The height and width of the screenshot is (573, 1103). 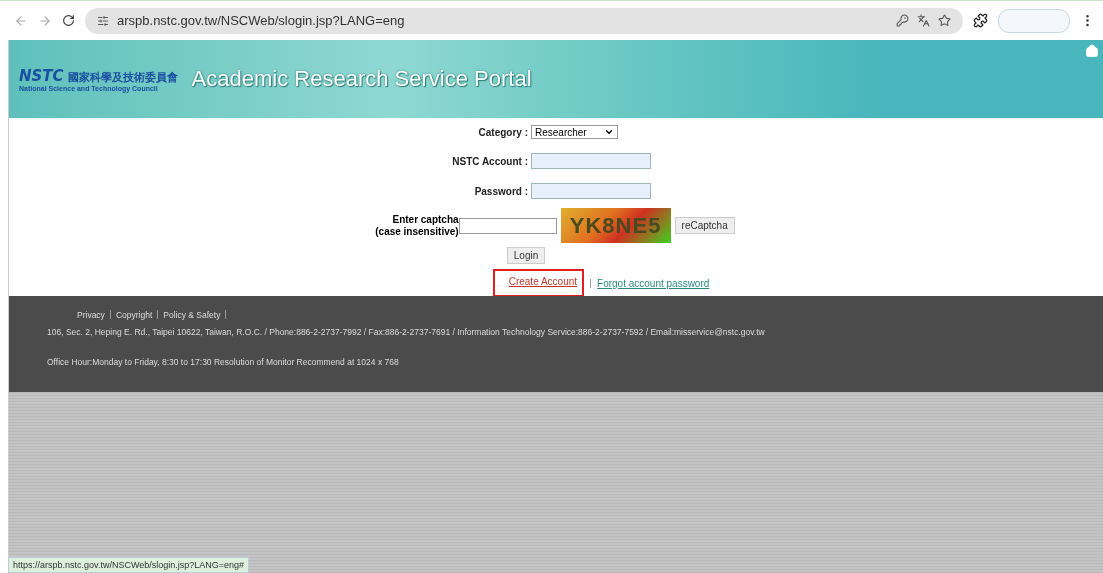 What do you see at coordinates (406, 332) in the screenshot?
I see `address-text: 106, Sec. 2, Heping E. Rd., Taipei 10622, Taiwan, R.O.C. / Phone:886-2-2737-7992 / Fax:886-2-2737-7691 / Information Technology Service:886-2-2737-7592 / Email:misservice@nstc.gov.tw` at bounding box center [406, 332].